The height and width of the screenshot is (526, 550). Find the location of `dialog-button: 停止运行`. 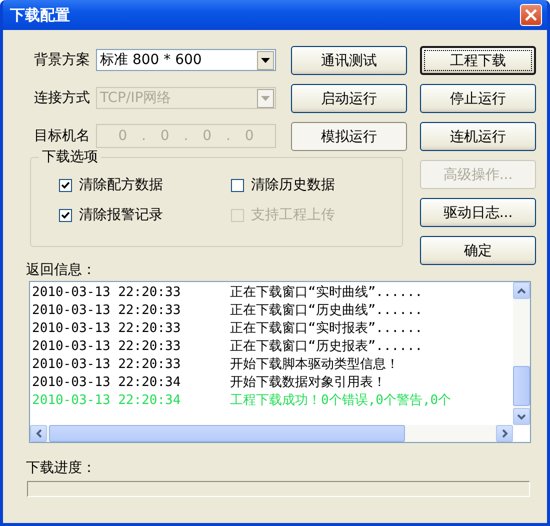

dialog-button: 停止运行 is located at coordinates (478, 98).